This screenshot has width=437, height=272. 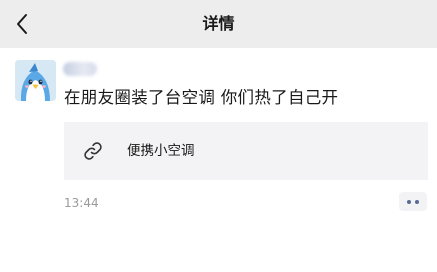 I want to click on penguin-avatar-image, so click(x=35, y=80).